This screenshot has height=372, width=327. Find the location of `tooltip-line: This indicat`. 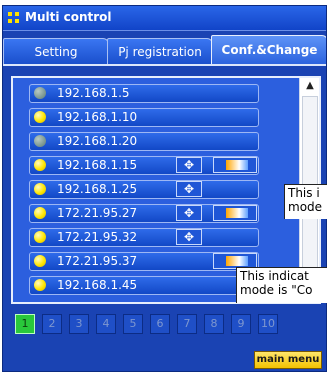

tooltip-line: This indicat is located at coordinates (274, 276).